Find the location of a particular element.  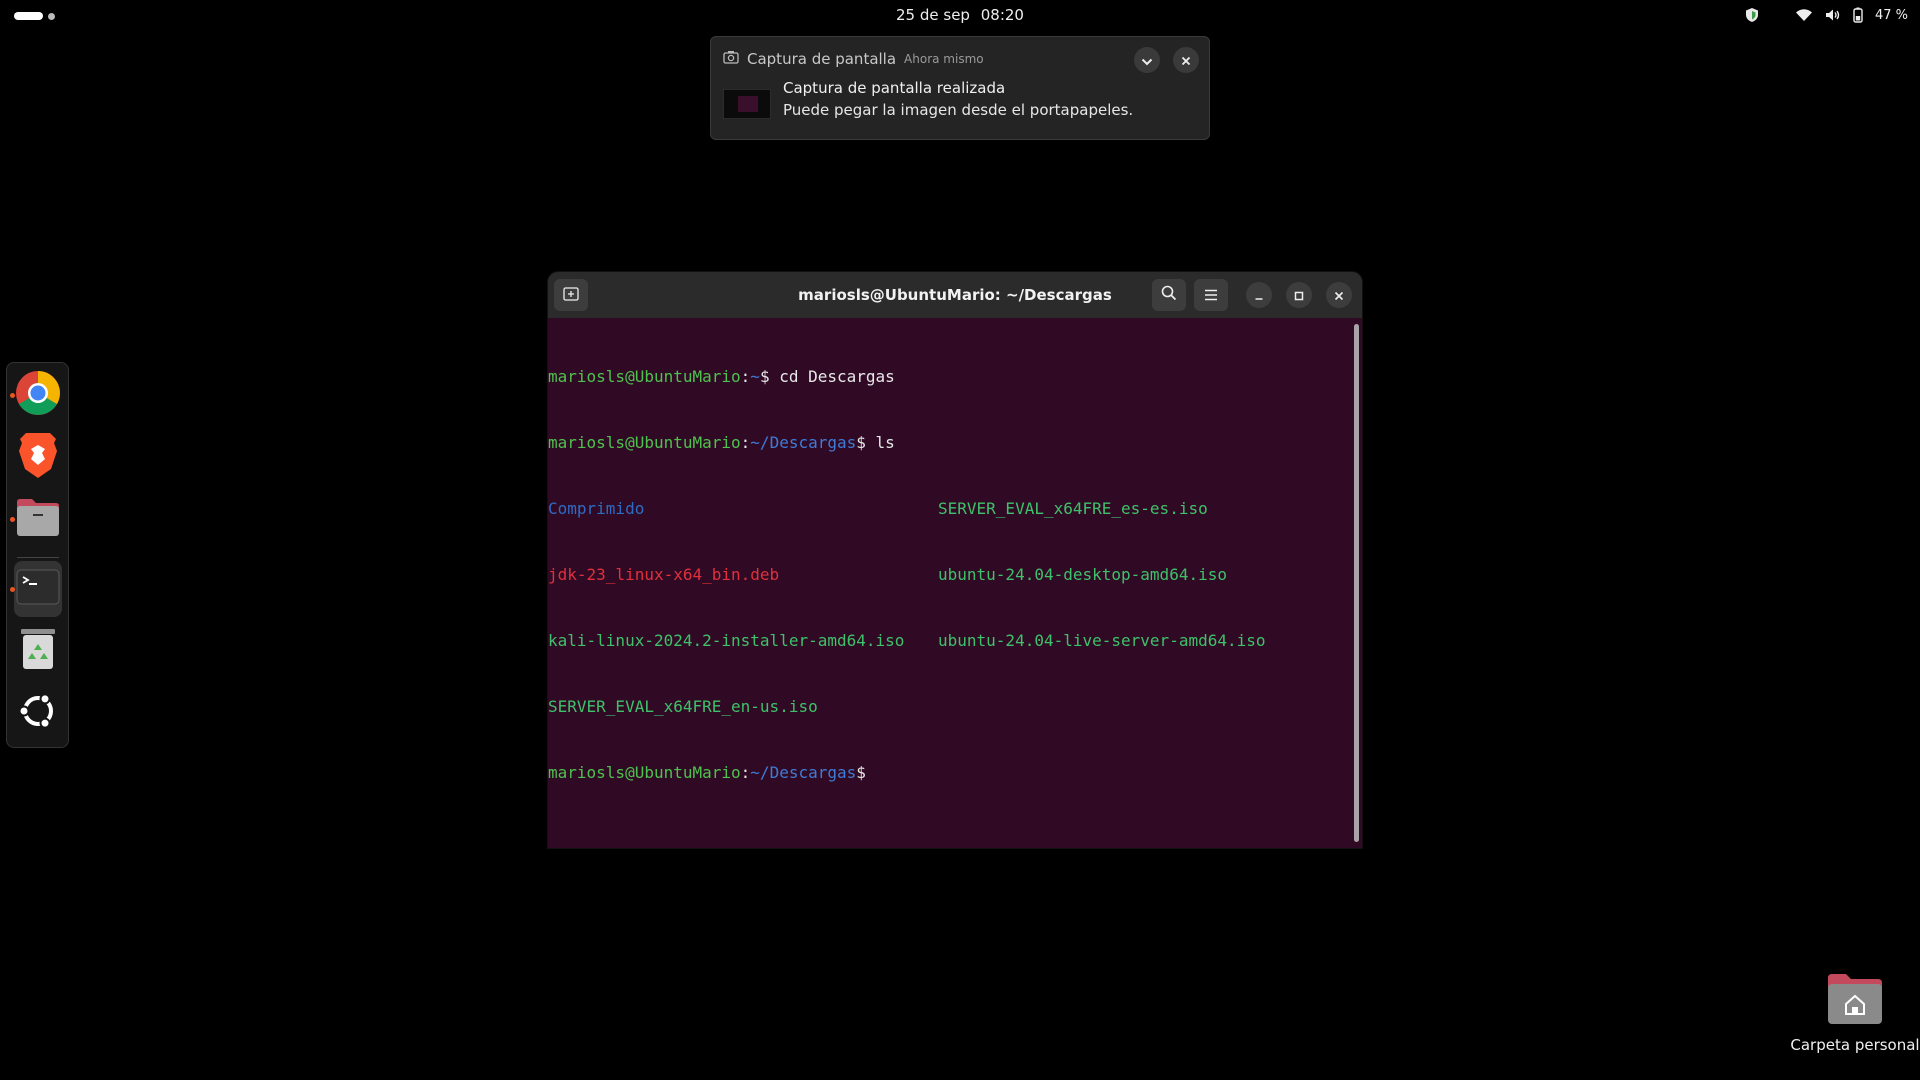

terminal-line: Comprimido SERVER_EVAL_x64FRE_es-es.iso is located at coordinates (948, 509).